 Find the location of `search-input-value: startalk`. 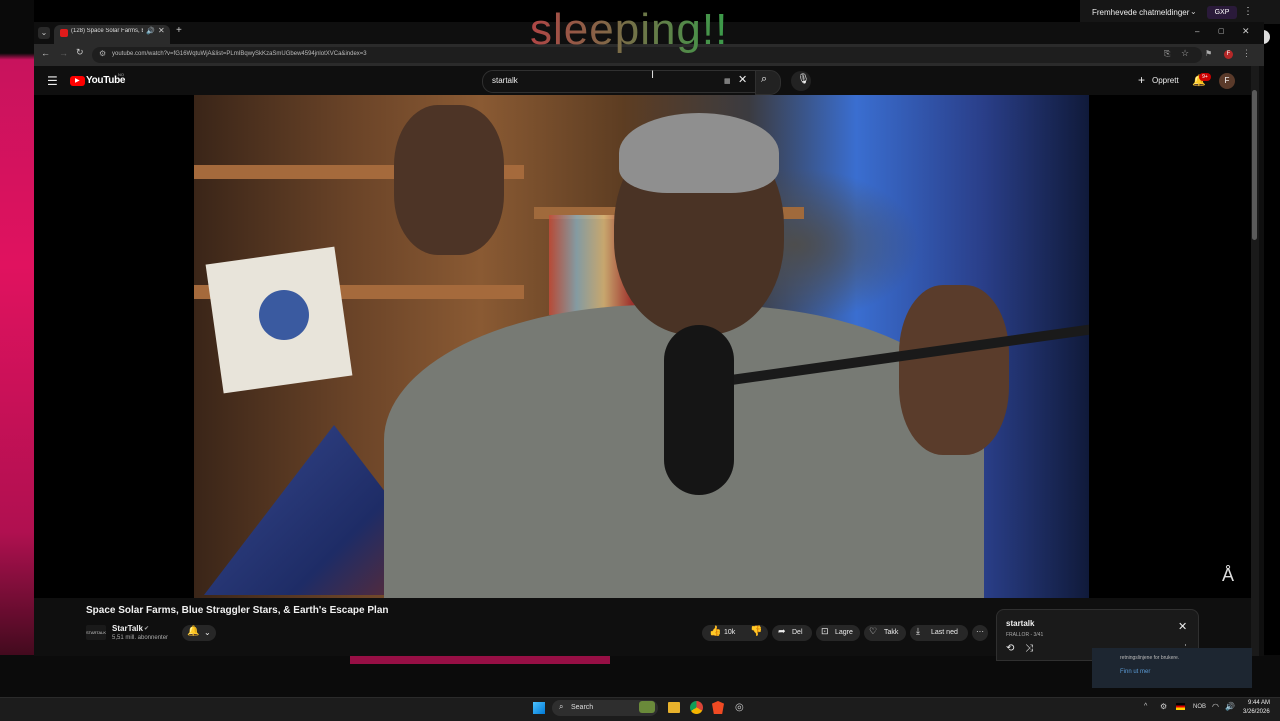

search-input-value: startalk is located at coordinates (505, 80).